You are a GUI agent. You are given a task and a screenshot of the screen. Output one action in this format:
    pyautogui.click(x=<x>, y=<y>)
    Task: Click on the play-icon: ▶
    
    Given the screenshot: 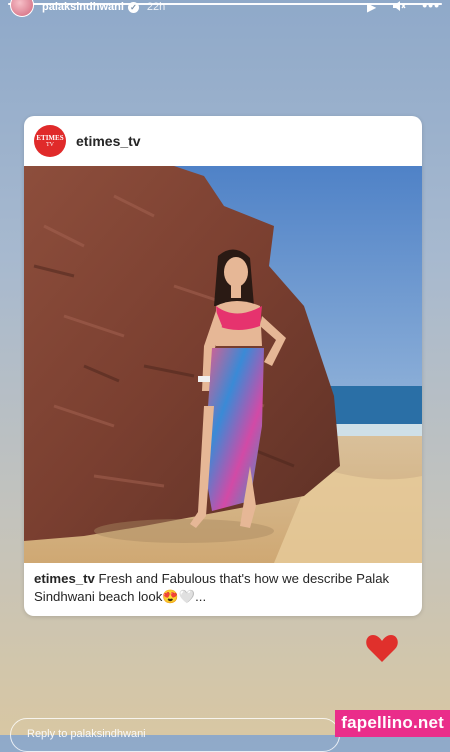 What is the action you would take?
    pyautogui.click(x=371, y=7)
    